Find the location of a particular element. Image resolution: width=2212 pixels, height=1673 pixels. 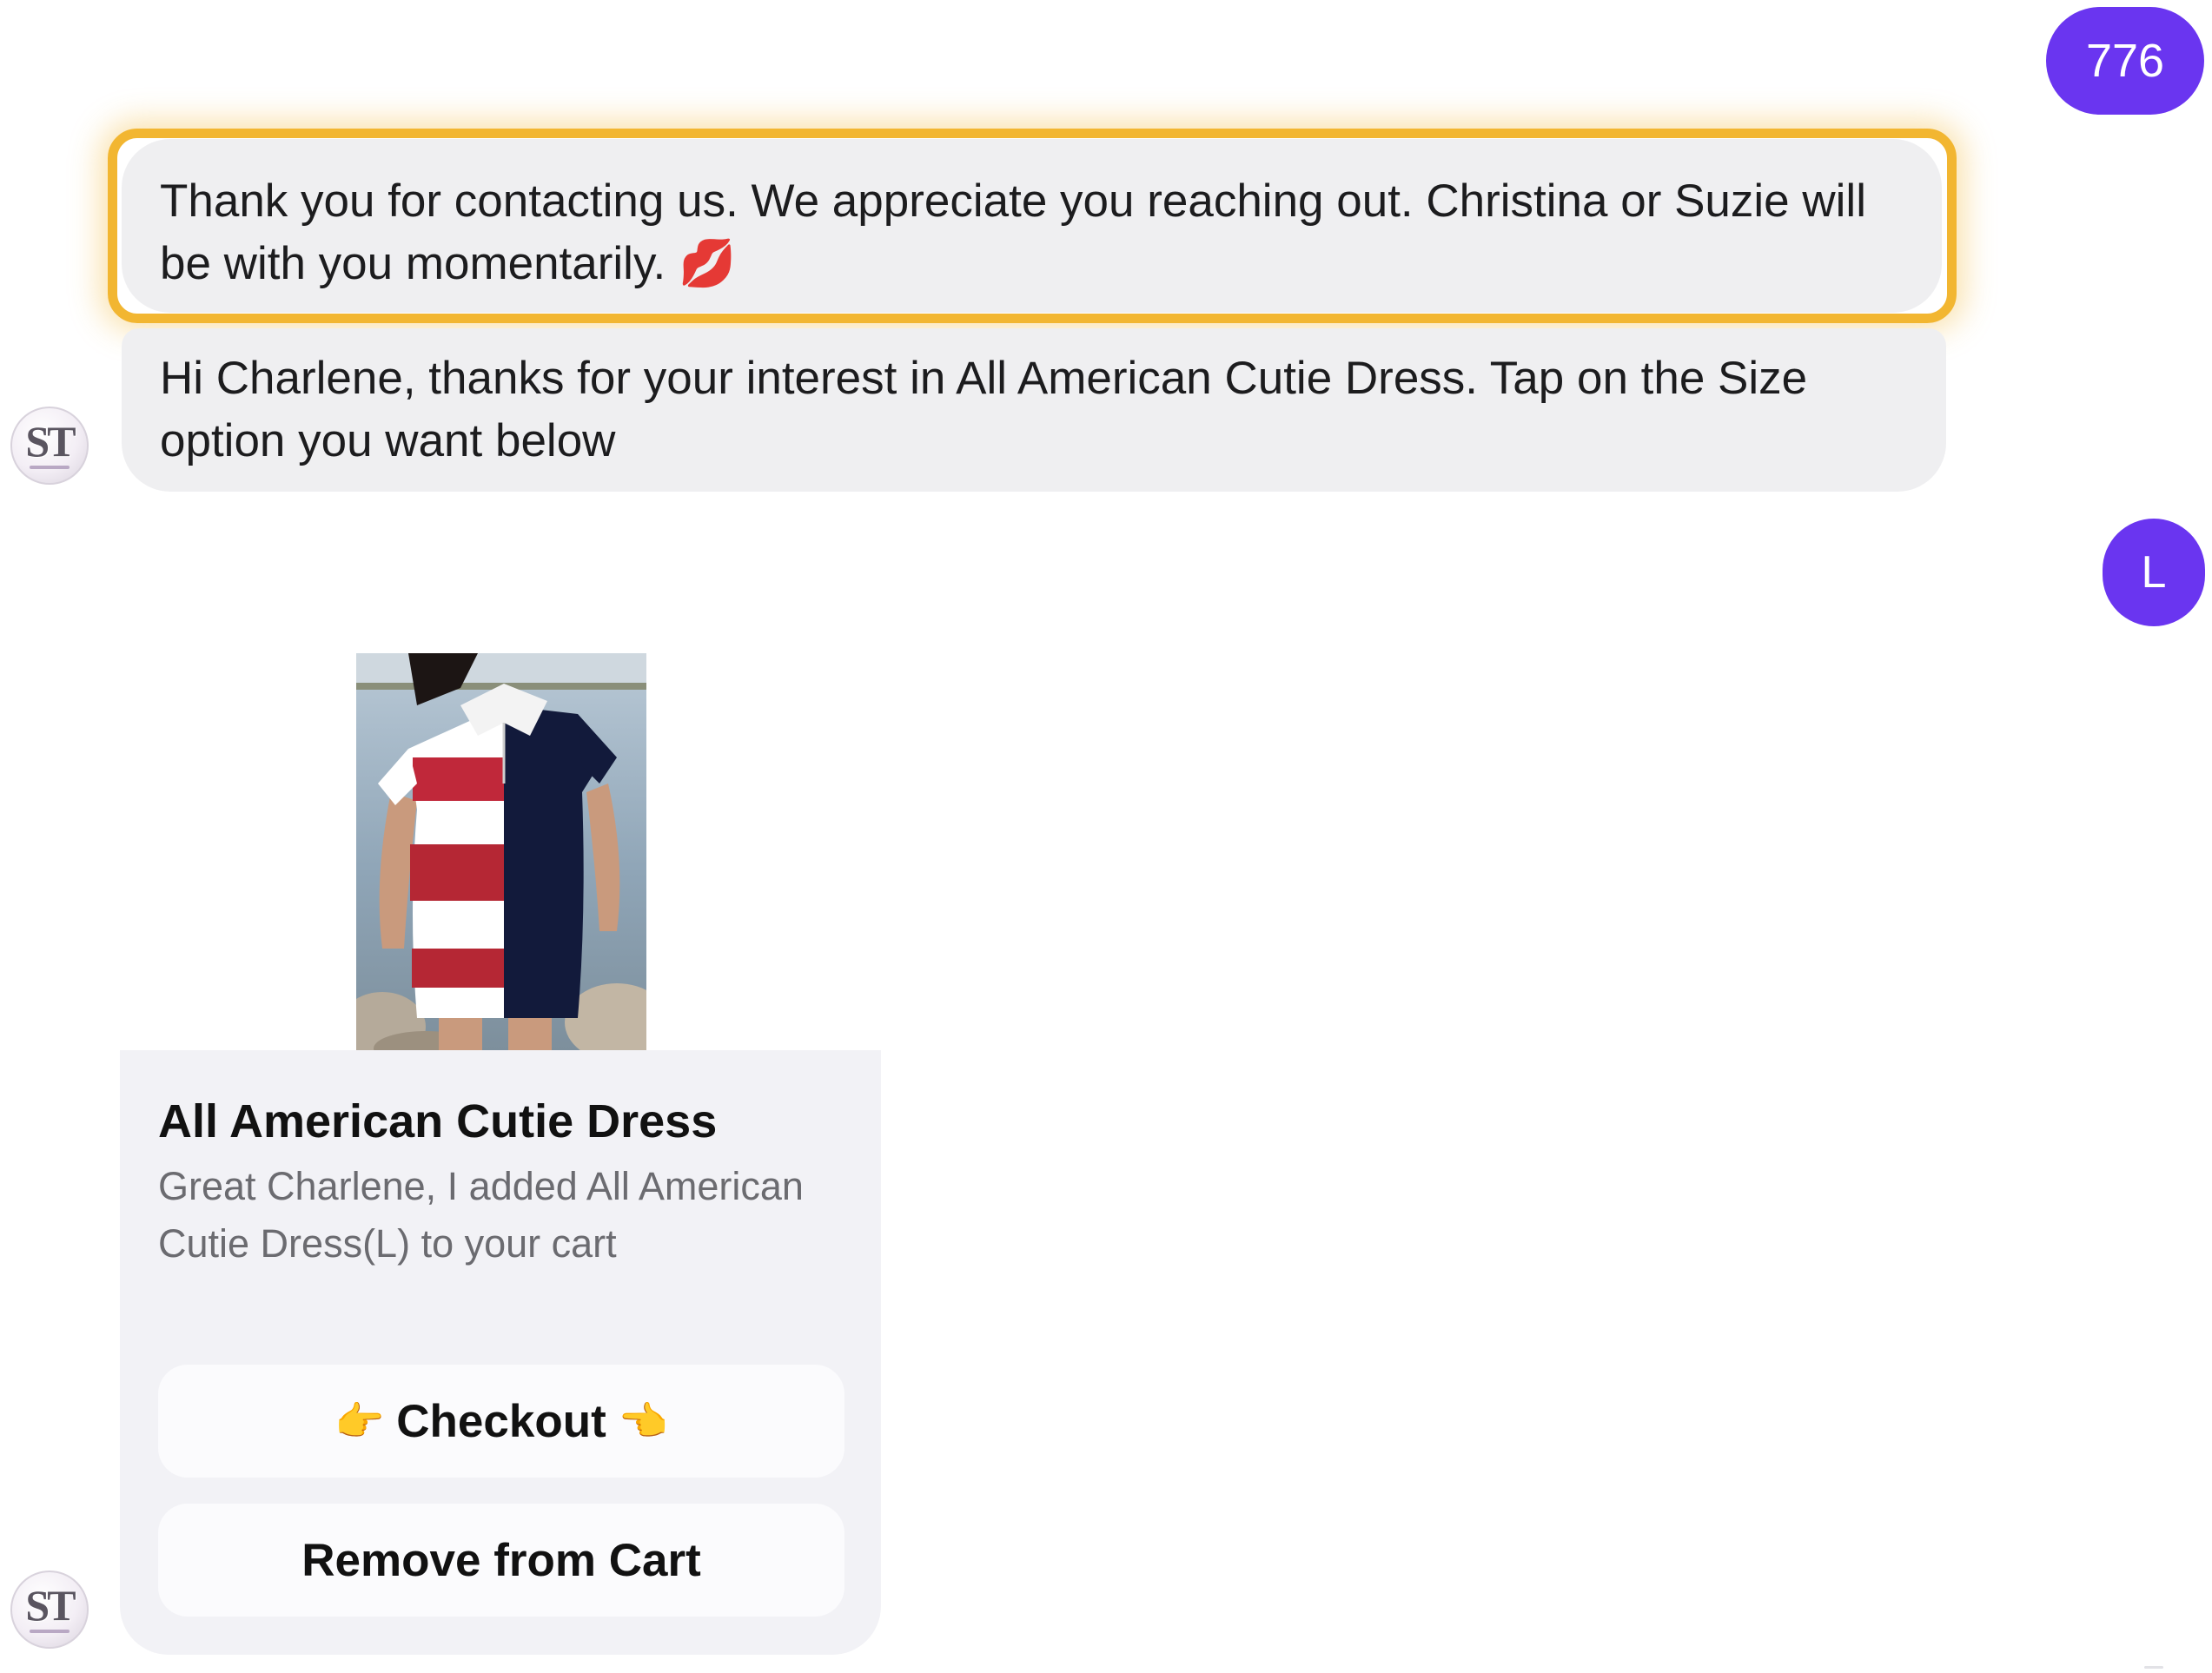

user-message-text: L is located at coordinates (2154, 572).